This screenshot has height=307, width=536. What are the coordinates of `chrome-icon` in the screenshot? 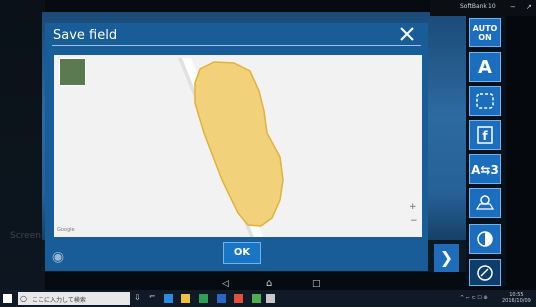 It's located at (256, 298).